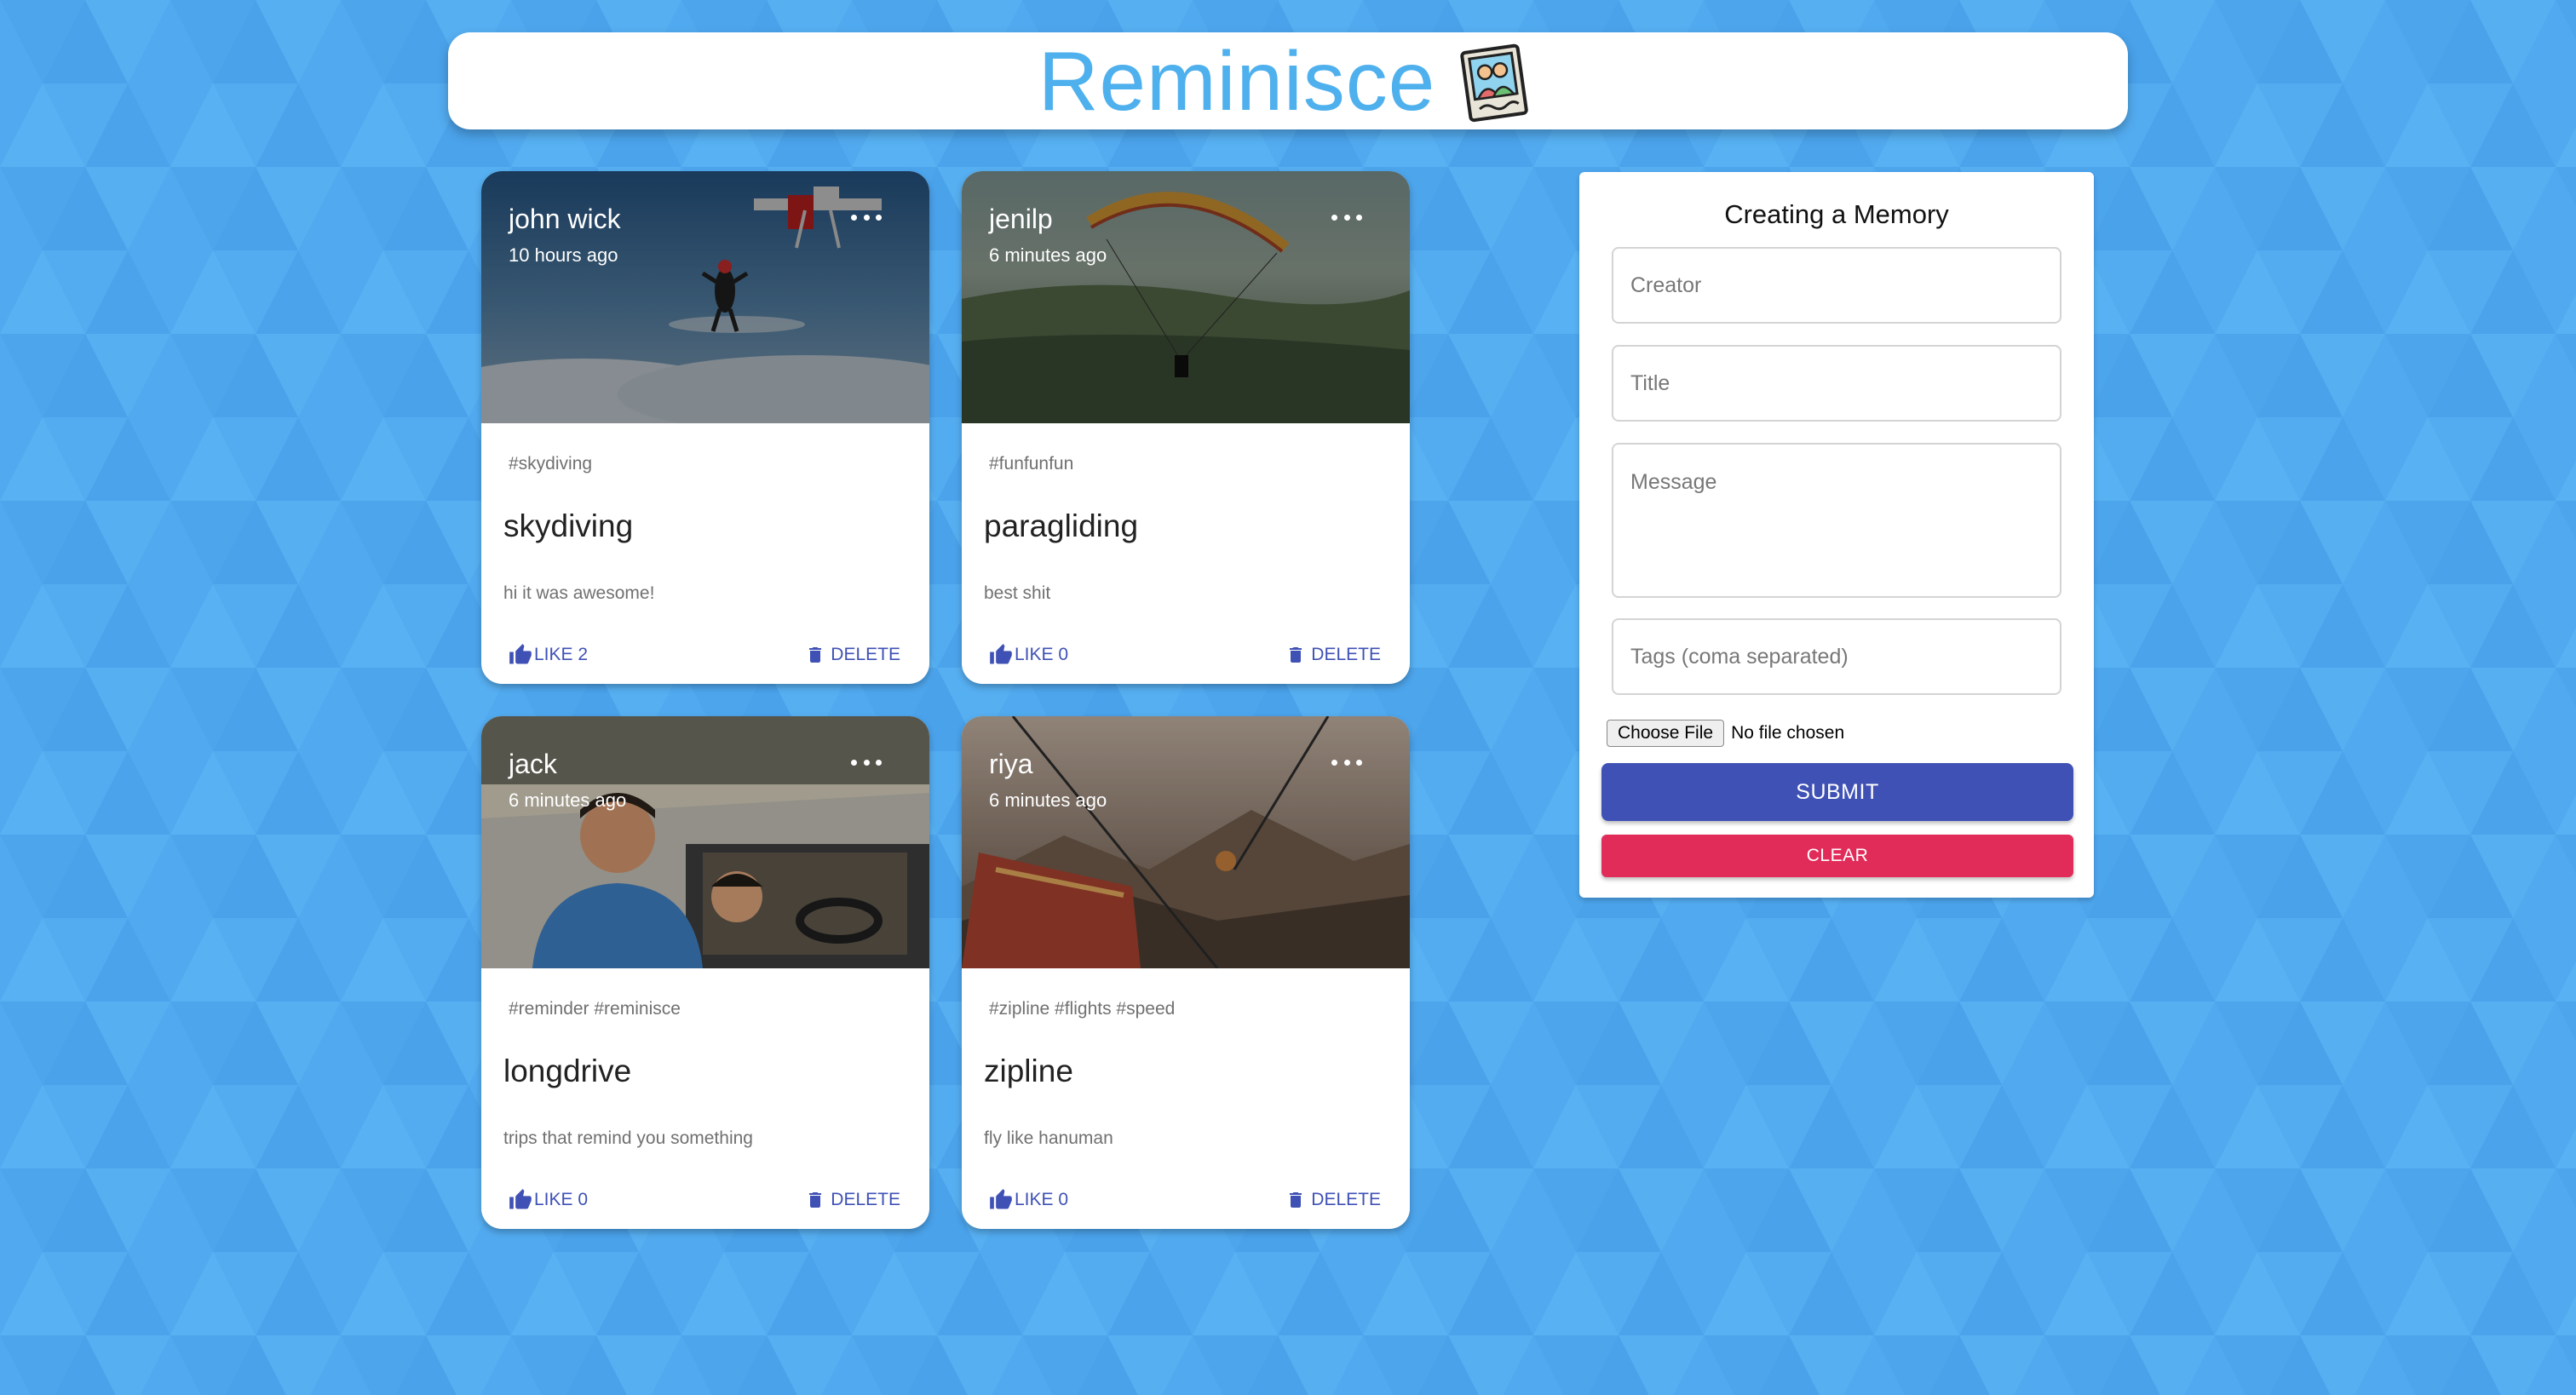 The height and width of the screenshot is (1395, 2576). What do you see at coordinates (705, 655) in the screenshot?
I see `card-actions: LIKE 2 DELETE` at bounding box center [705, 655].